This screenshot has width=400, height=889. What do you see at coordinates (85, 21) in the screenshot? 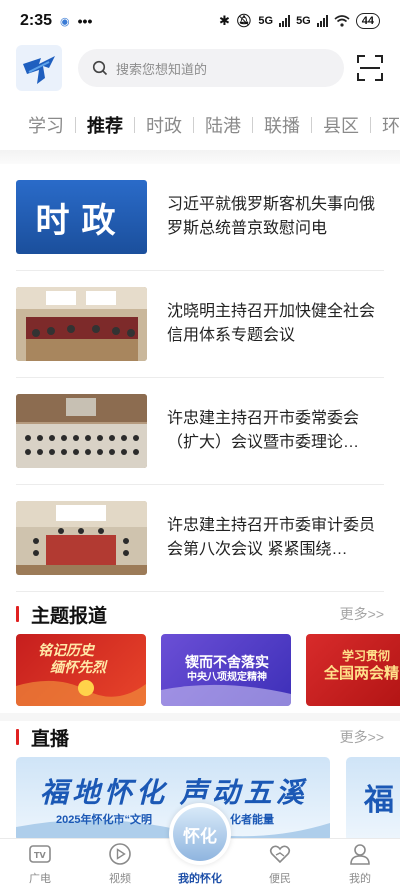
I see `more-dots-icon: •••` at bounding box center [85, 21].